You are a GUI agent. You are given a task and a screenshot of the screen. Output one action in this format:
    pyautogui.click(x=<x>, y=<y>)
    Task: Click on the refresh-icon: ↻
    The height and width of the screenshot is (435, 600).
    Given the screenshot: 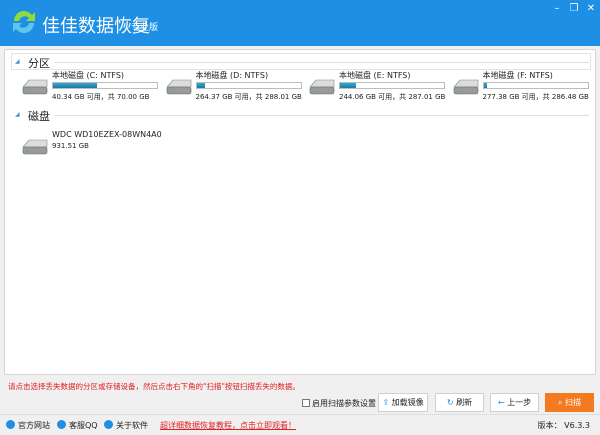 What is the action you would take?
    pyautogui.click(x=450, y=402)
    